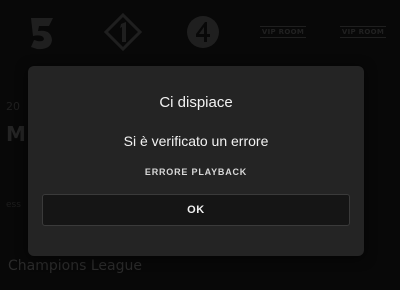 This screenshot has height=290, width=400. What do you see at coordinates (196, 172) in the screenshot?
I see `error-code: ERRORE PLAYBACK` at bounding box center [196, 172].